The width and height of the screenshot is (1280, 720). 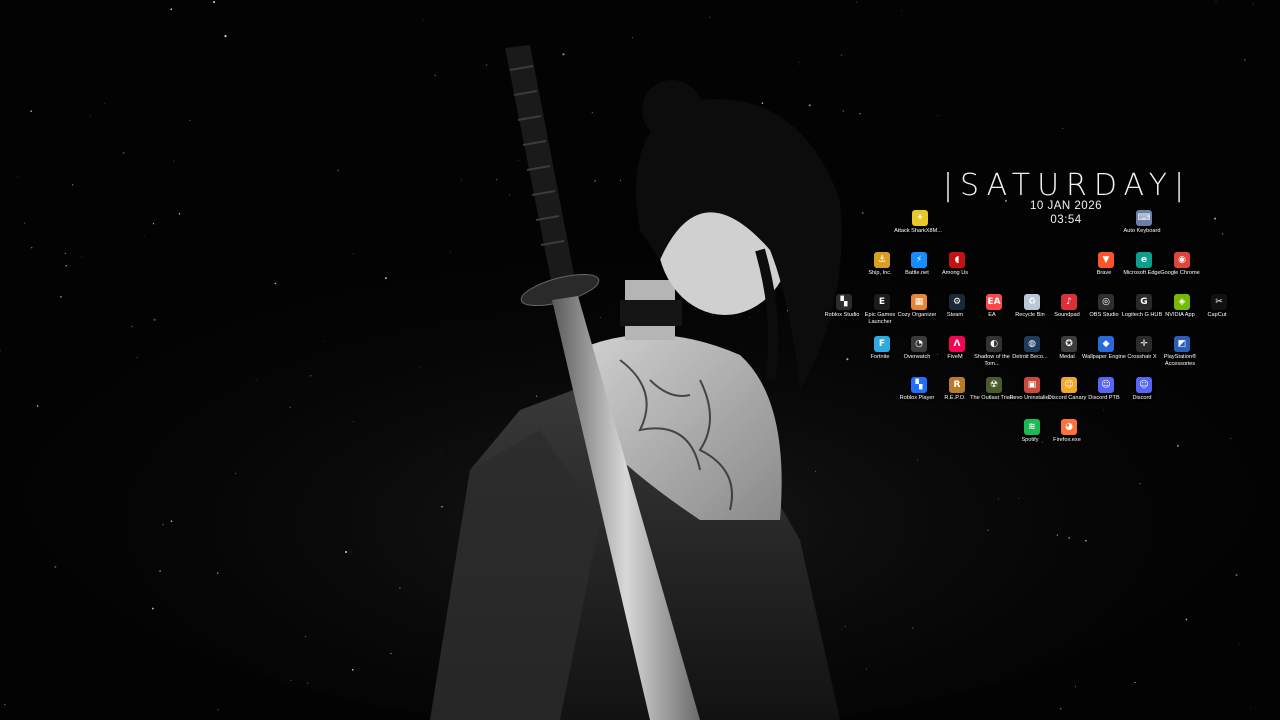 I want to click on roblox-player-icon: ▚, so click(x=919, y=385).